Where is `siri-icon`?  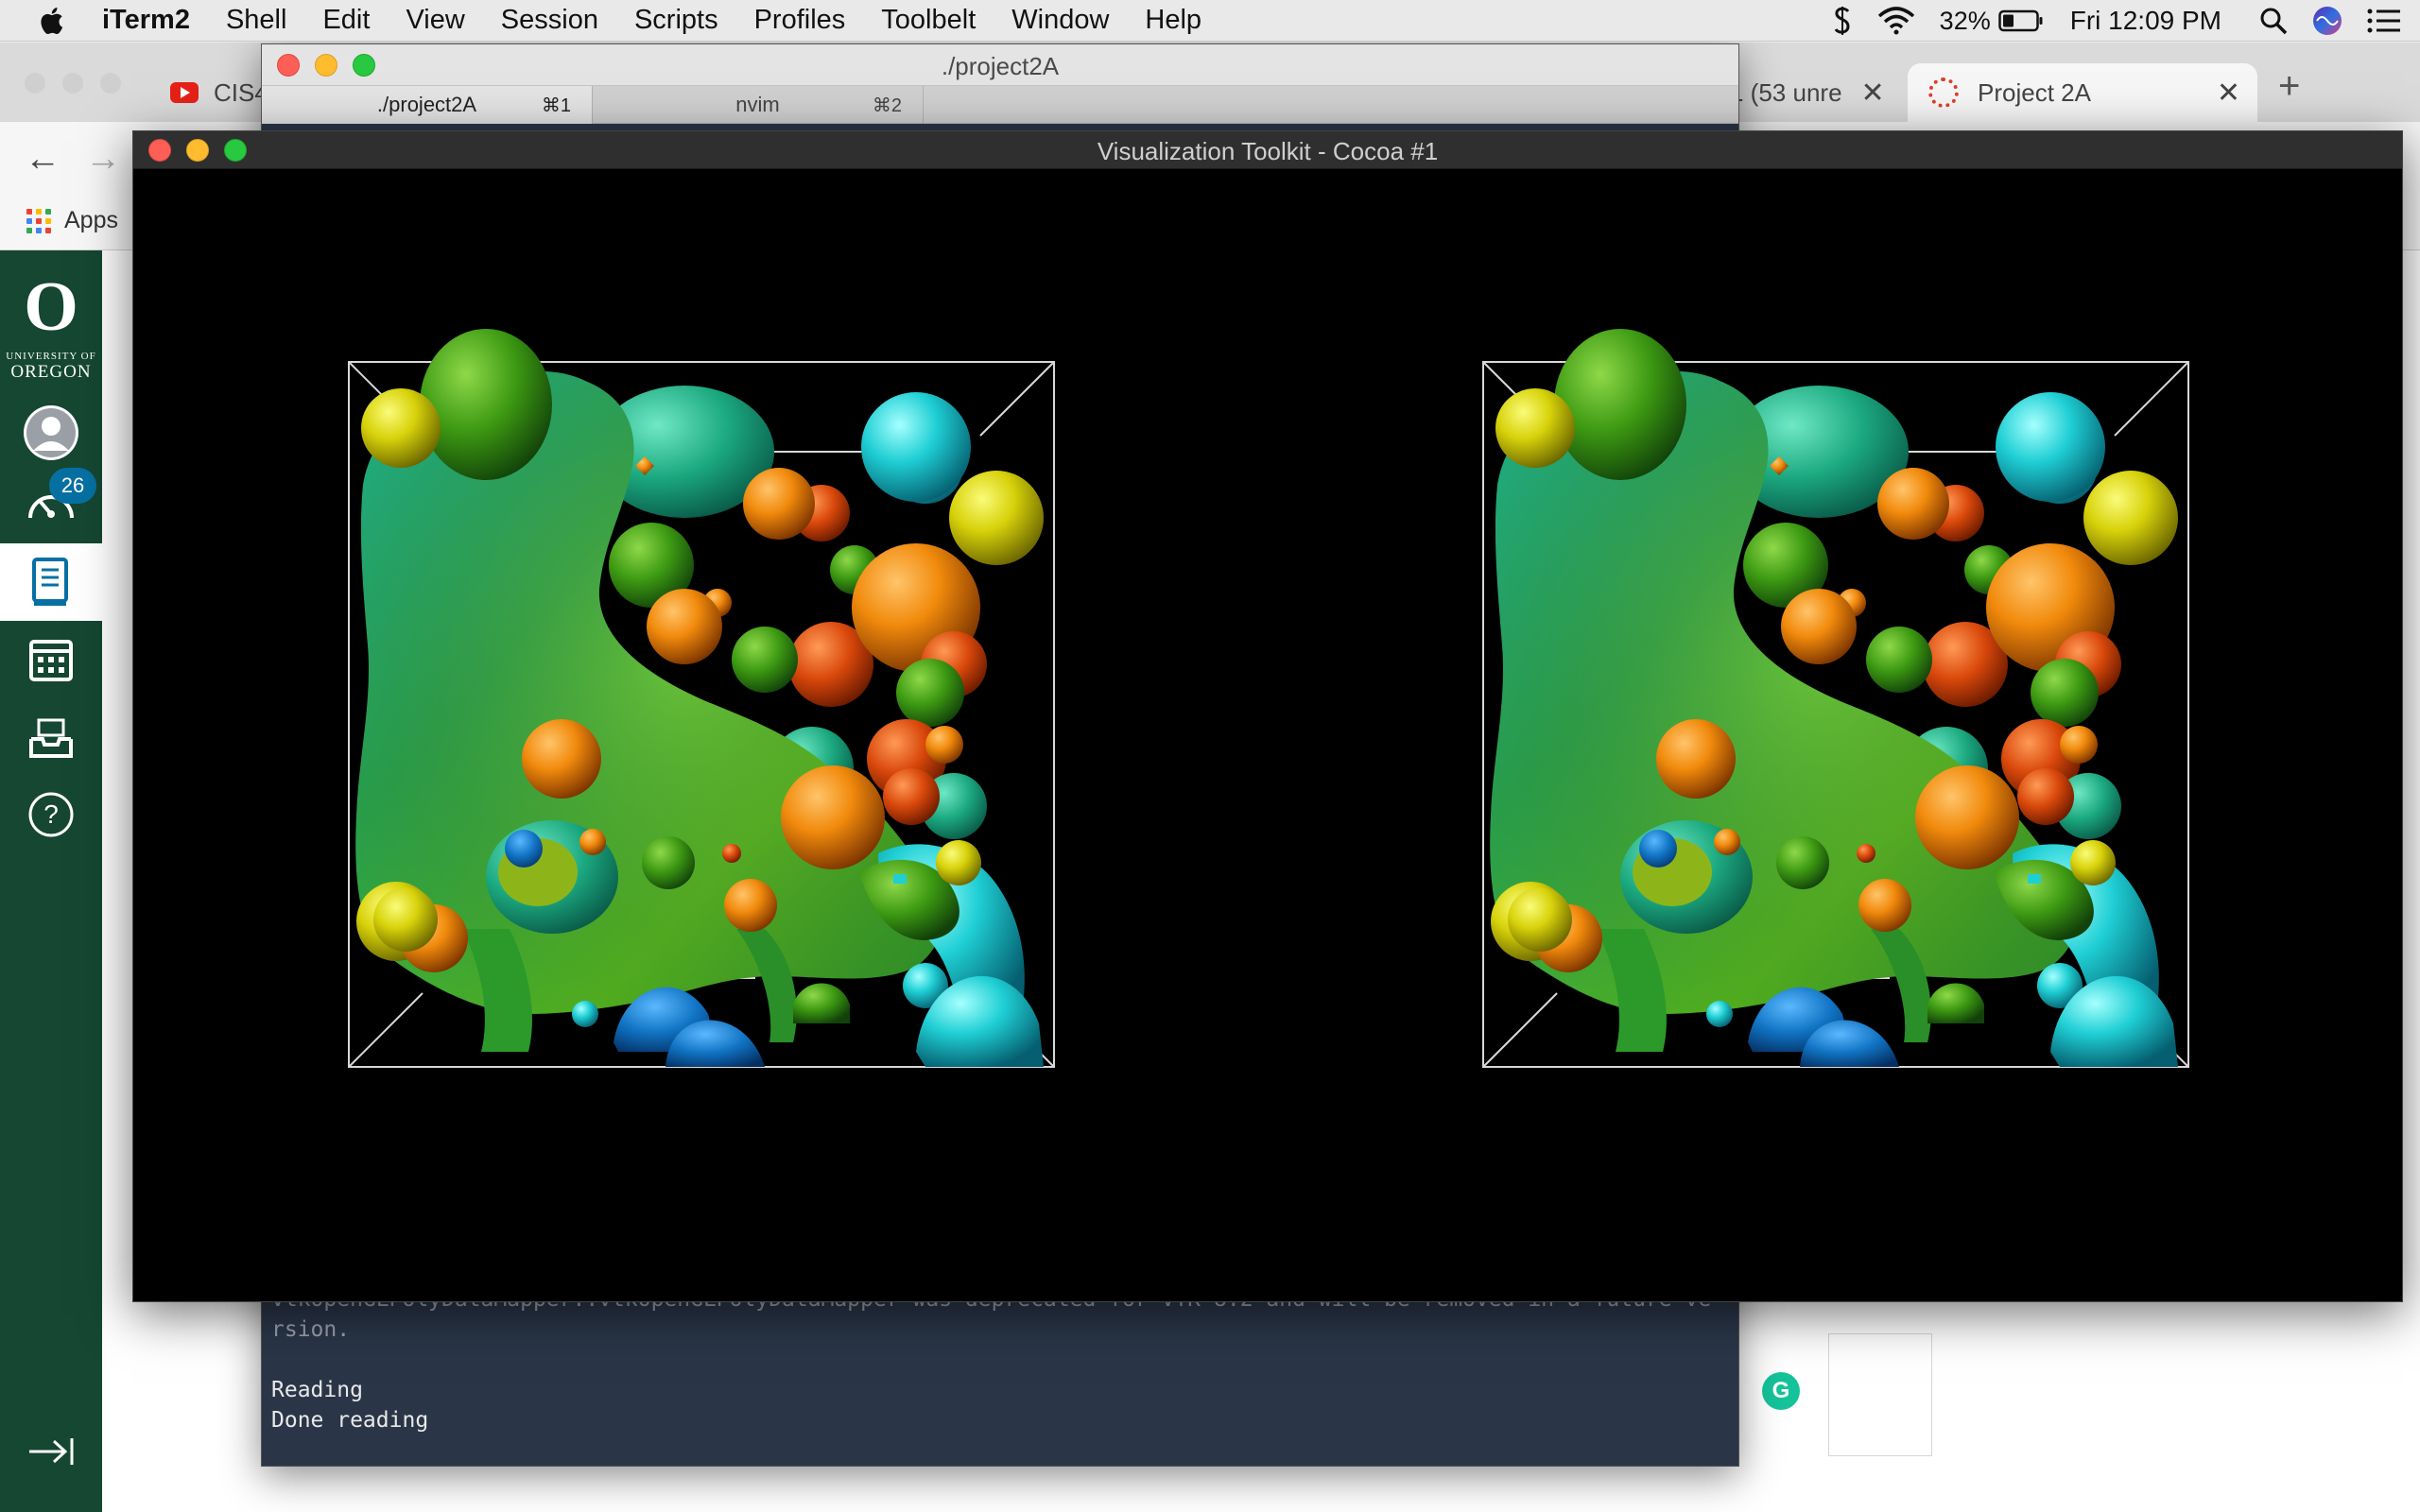 siri-icon is located at coordinates (2327, 21).